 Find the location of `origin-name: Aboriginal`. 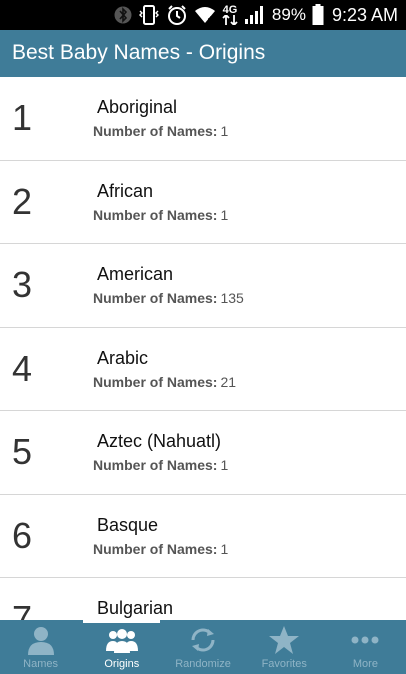

origin-name: Aboriginal is located at coordinates (137, 107).